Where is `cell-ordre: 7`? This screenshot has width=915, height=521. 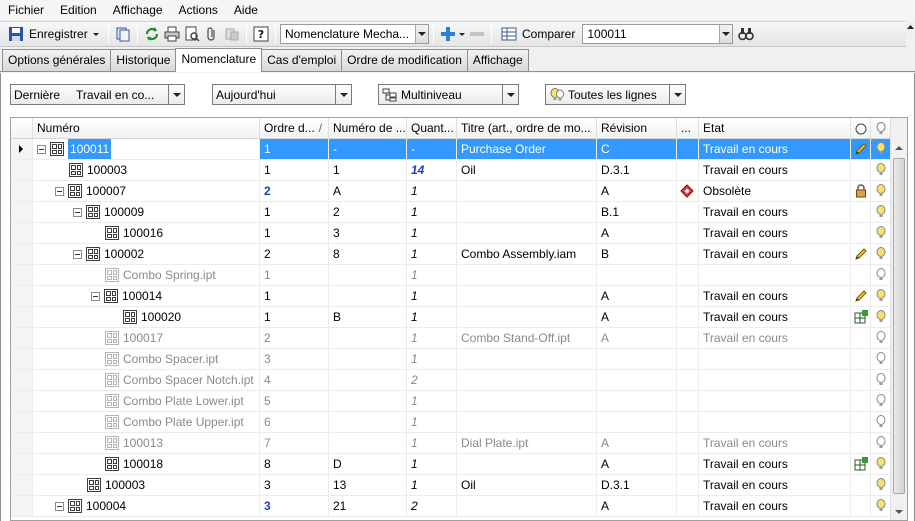 cell-ordre: 7 is located at coordinates (294, 443).